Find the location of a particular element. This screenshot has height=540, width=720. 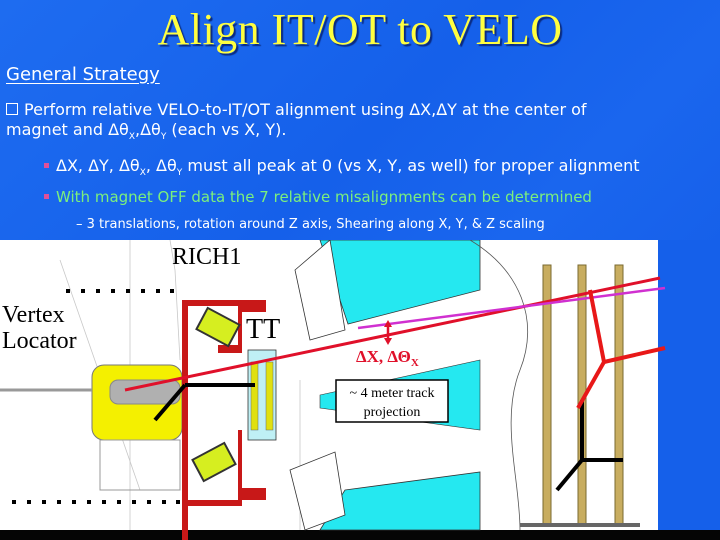

subheading: General Strategy is located at coordinates (83, 74).